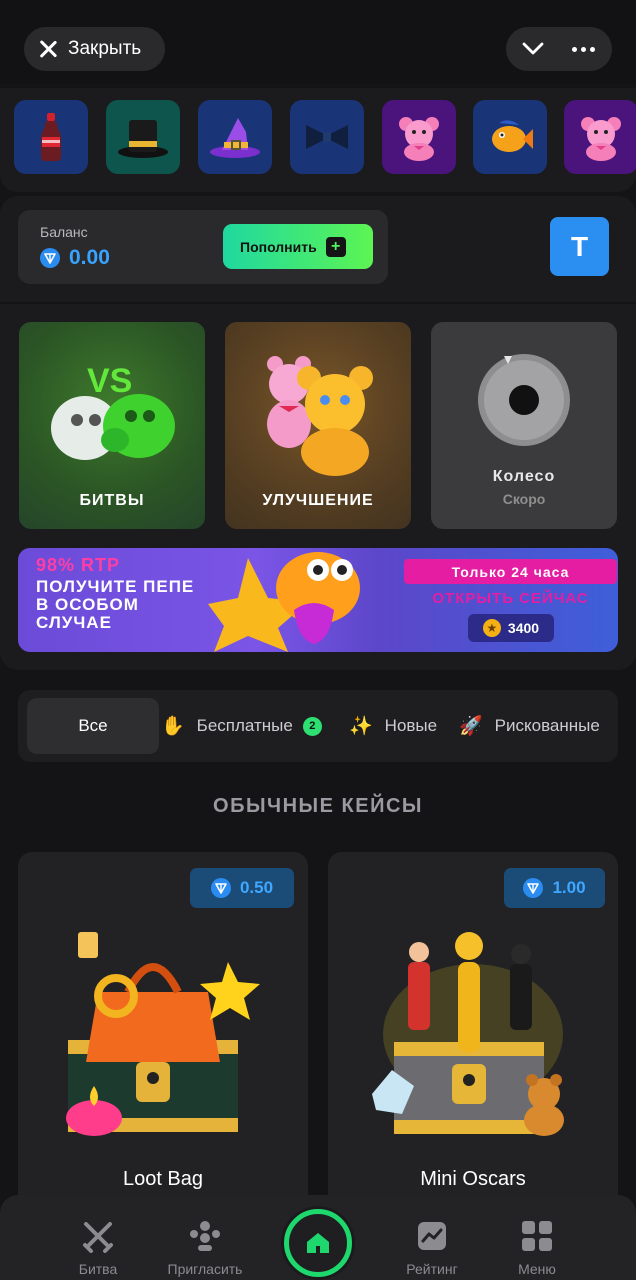 The width and height of the screenshot is (636, 1280). Describe the element at coordinates (89, 257) in the screenshot. I see `balance-amount: 0.00` at that location.